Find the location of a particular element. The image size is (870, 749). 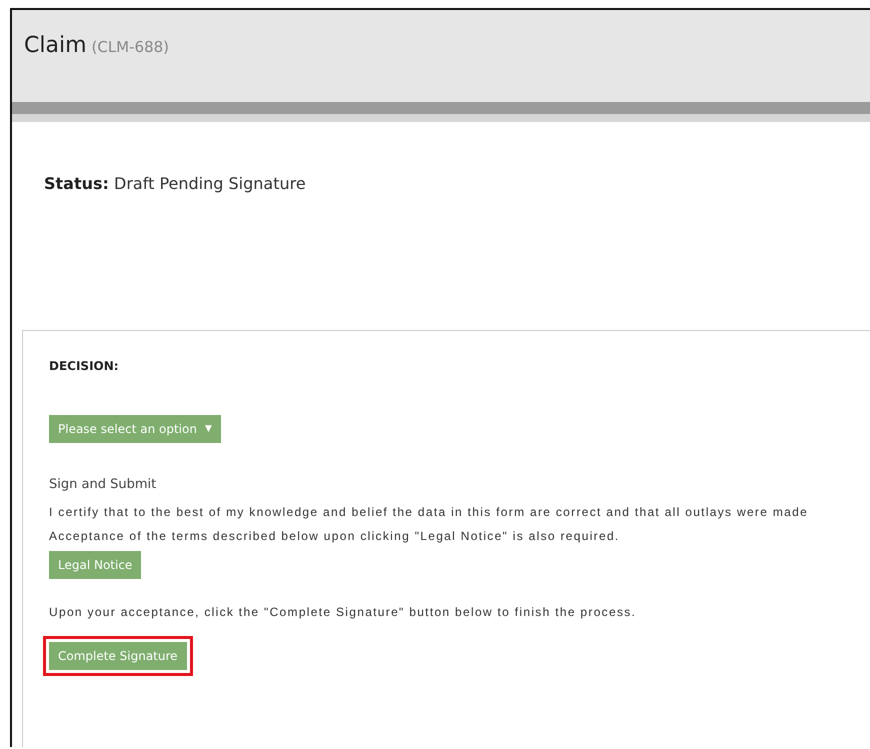

record-id: (CLM-688) is located at coordinates (131, 46).